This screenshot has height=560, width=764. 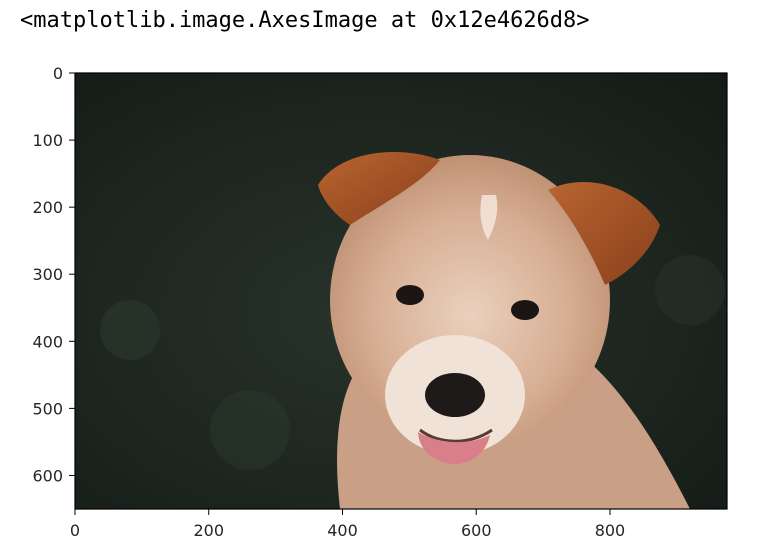 What do you see at coordinates (208, 530) in the screenshot?
I see `x-tick-label: 200` at bounding box center [208, 530].